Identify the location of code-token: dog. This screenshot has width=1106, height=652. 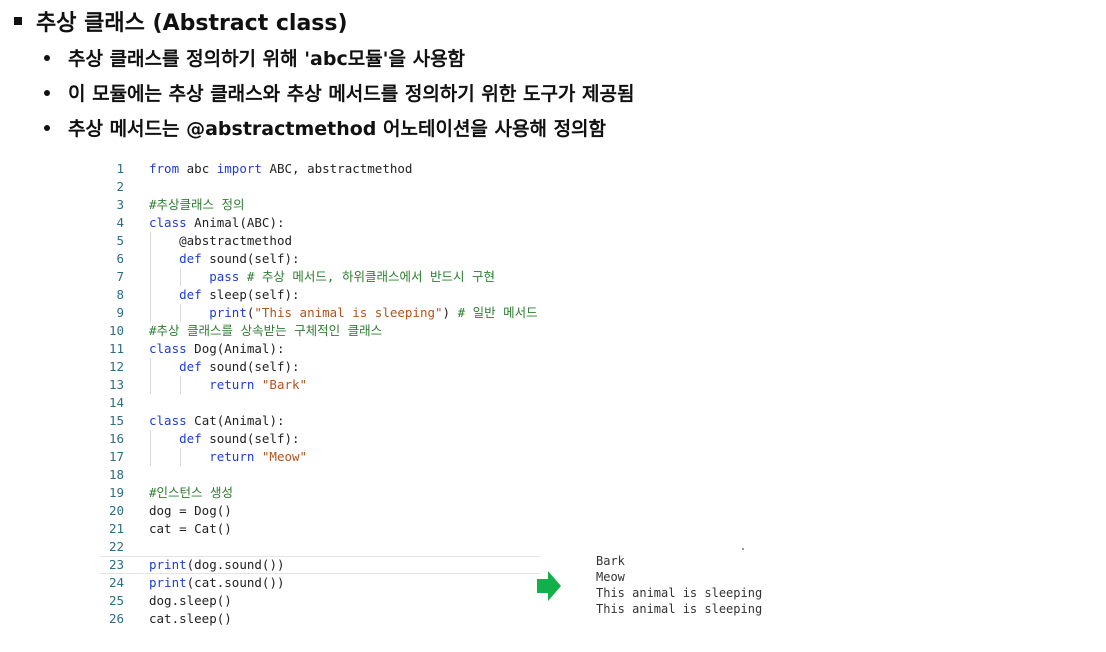
(160, 600).